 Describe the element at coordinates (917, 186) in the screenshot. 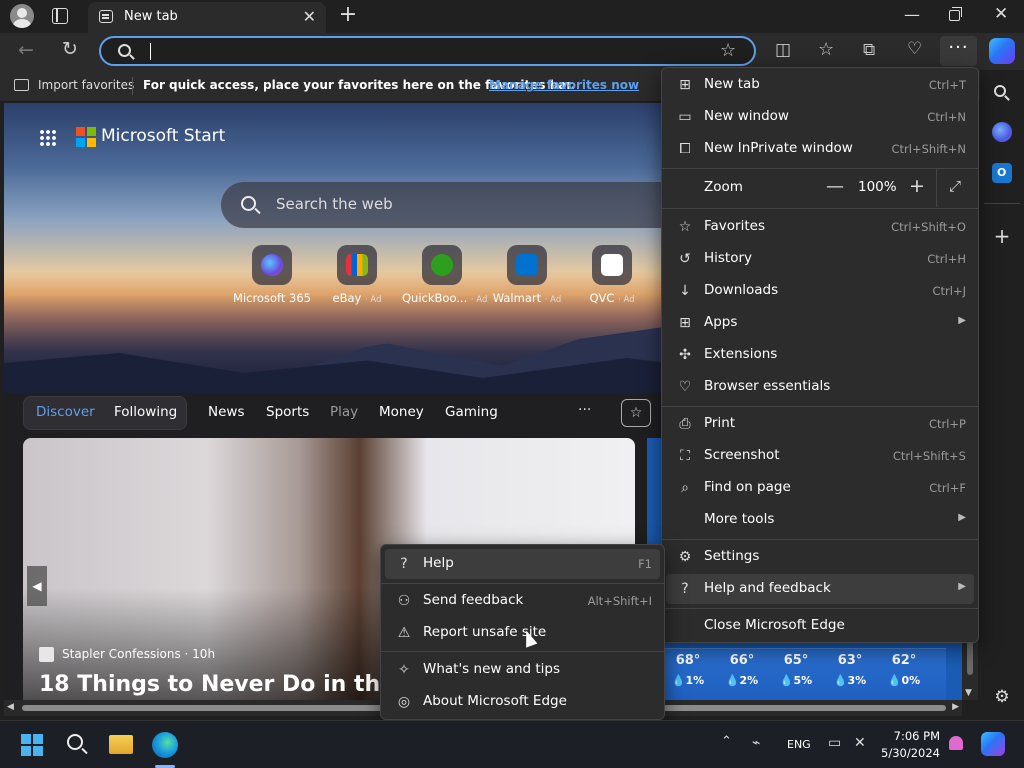

I see `zoom-in-button: +` at that location.